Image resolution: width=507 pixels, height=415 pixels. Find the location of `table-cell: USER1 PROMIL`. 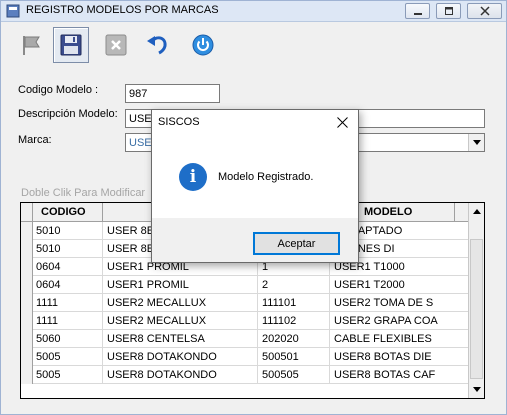

table-cell: USER1 PROMIL is located at coordinates (180, 285).